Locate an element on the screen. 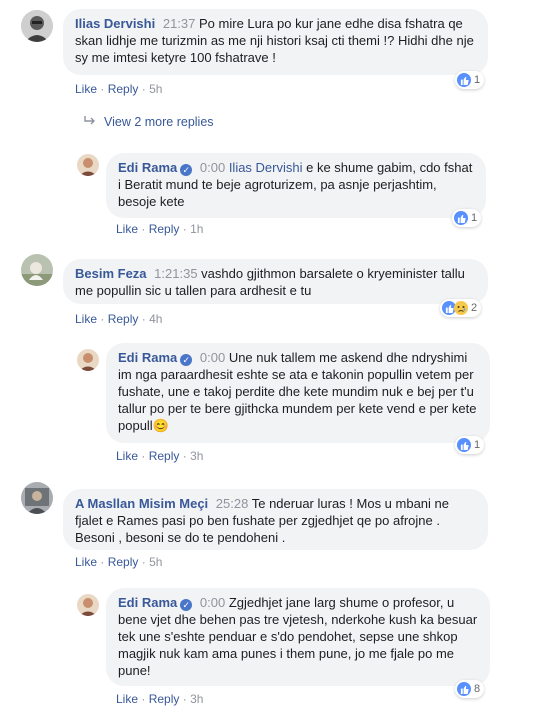 The image size is (545, 714). view-more-replies: View 2 more replies is located at coordinates (149, 122).